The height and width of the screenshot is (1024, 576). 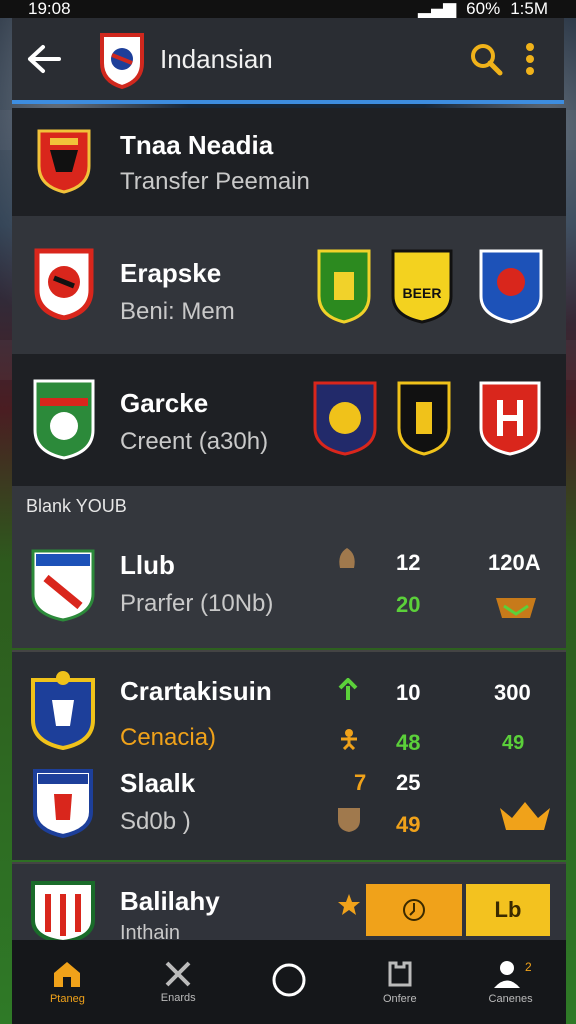 I want to click on stat-value: 12, so click(x=408, y=562).